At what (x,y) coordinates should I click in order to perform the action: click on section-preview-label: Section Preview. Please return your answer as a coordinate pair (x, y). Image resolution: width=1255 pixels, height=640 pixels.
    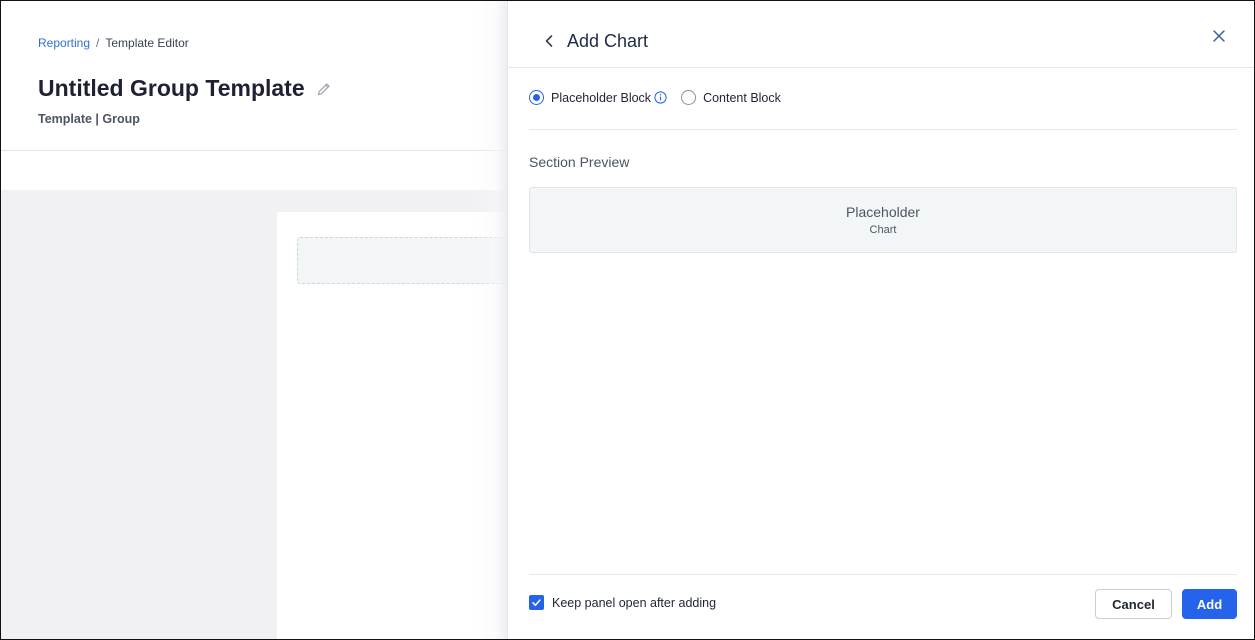
    Looking at the image, I should click on (579, 162).